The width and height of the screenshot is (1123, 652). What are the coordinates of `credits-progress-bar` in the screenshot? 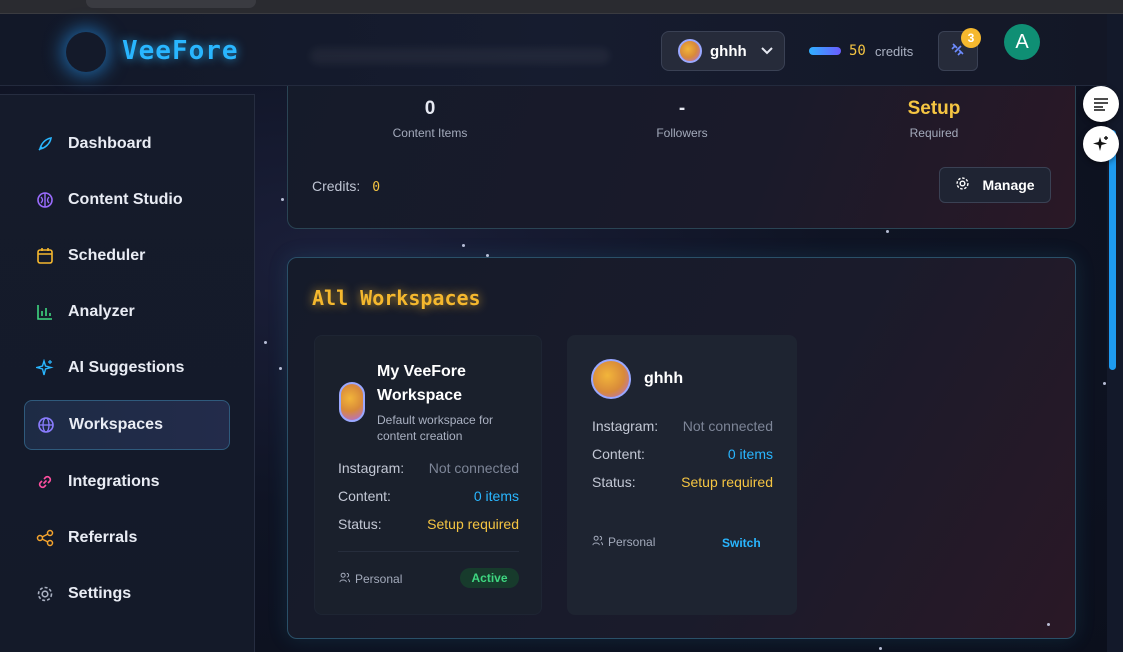 It's located at (825, 51).